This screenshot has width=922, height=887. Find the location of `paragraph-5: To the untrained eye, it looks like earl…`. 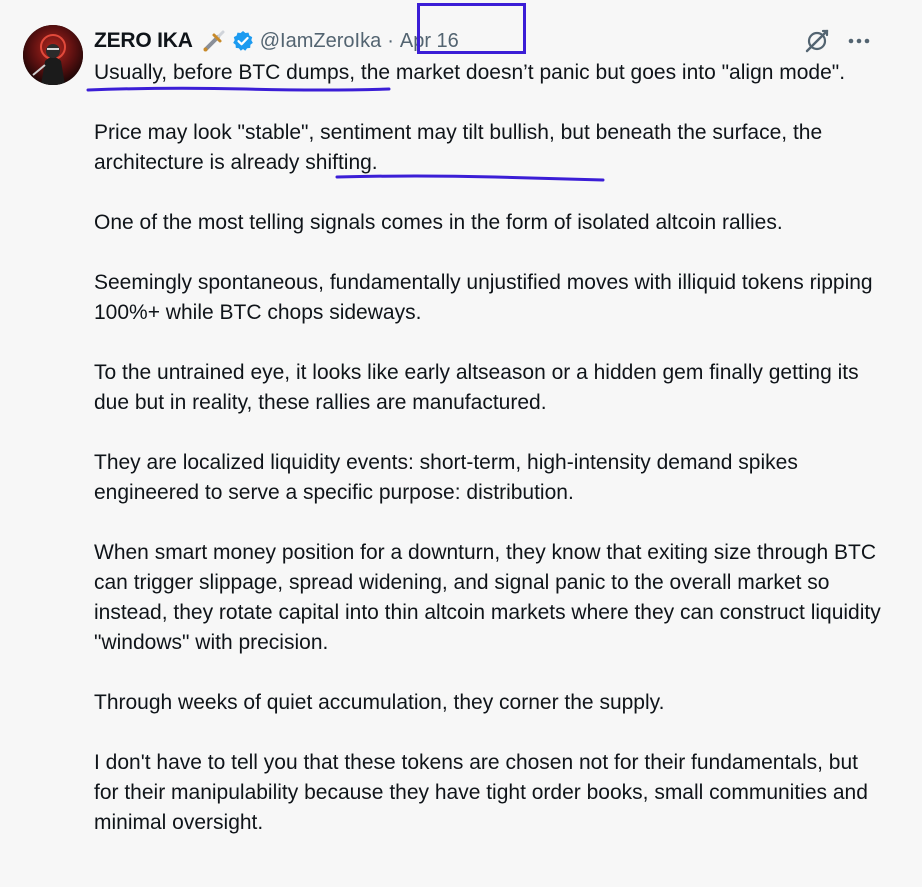

paragraph-5: To the untrained eye, it looks like earl… is located at coordinates (476, 387).